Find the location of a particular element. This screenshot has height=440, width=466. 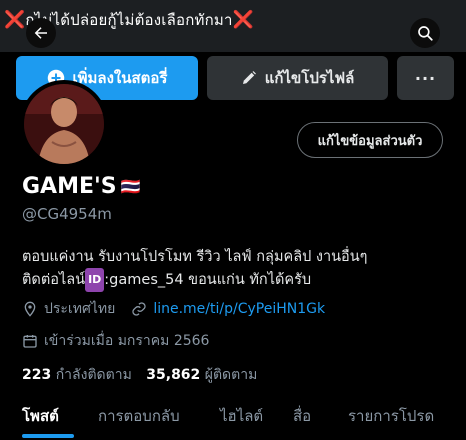

following-label: กำลังติดตาม is located at coordinates (93, 375).